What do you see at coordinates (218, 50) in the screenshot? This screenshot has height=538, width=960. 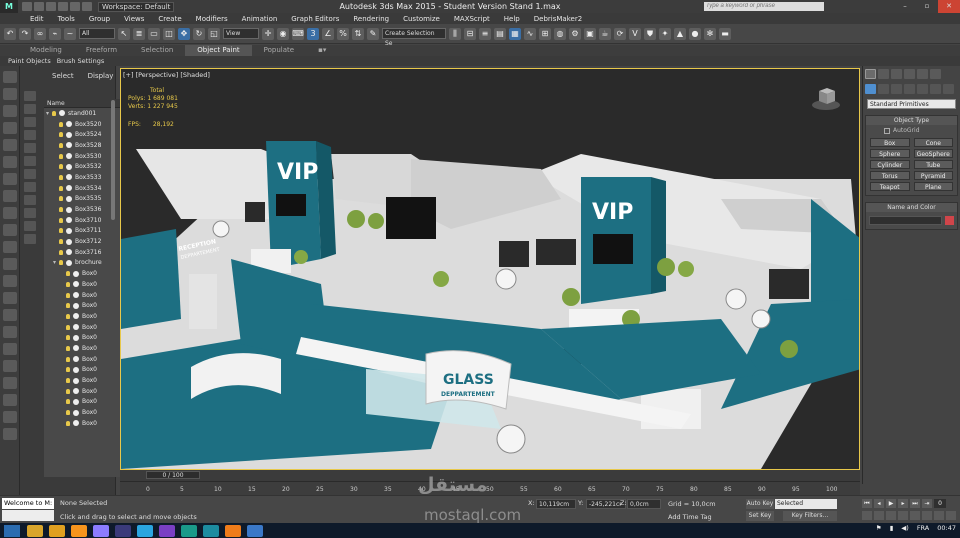 I see `tab-object-paint: Object Paint` at bounding box center [218, 50].